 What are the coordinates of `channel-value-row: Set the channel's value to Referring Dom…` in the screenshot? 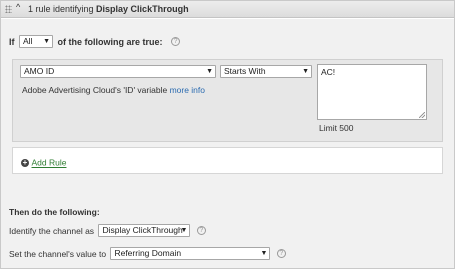 It's located at (147, 254).